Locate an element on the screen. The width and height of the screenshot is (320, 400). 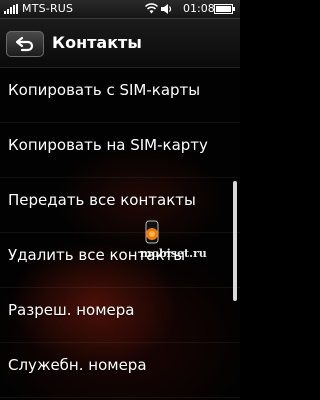
status-bar: MTS-RUS 01:08 is located at coordinates (120, 9).